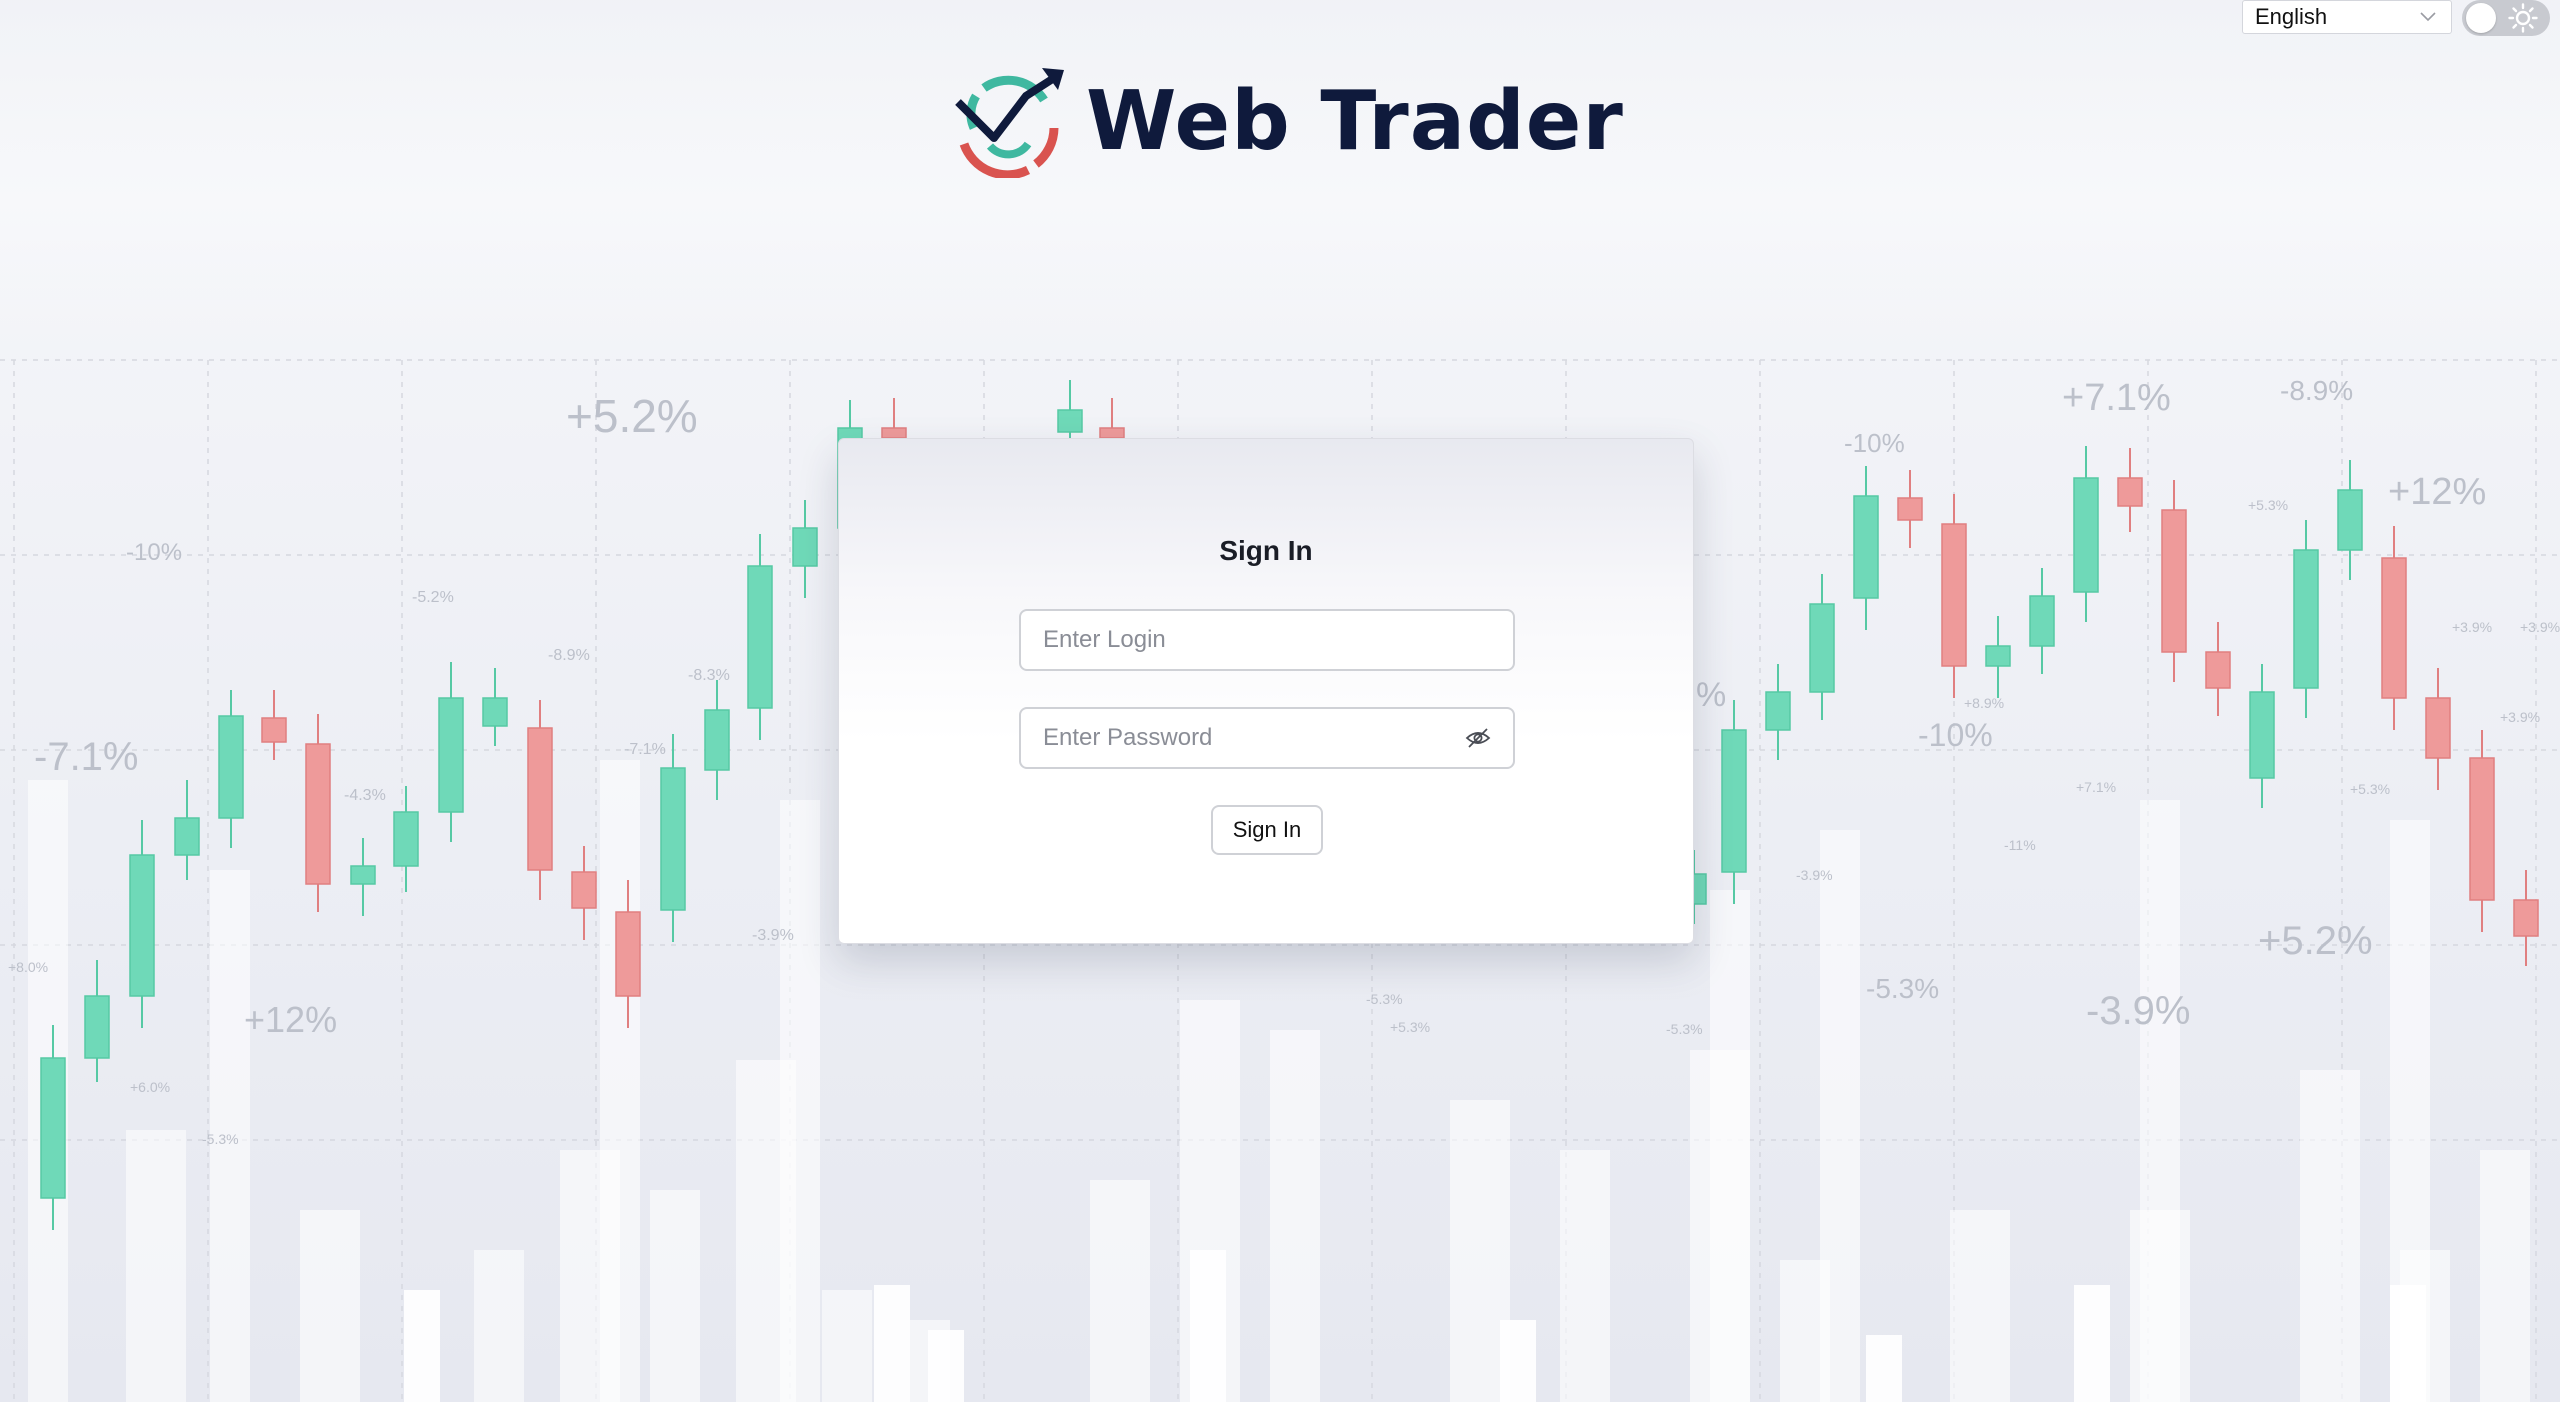 The width and height of the screenshot is (2560, 1402). What do you see at coordinates (365, 795) in the screenshot?
I see `percent-label: -4.3%` at bounding box center [365, 795].